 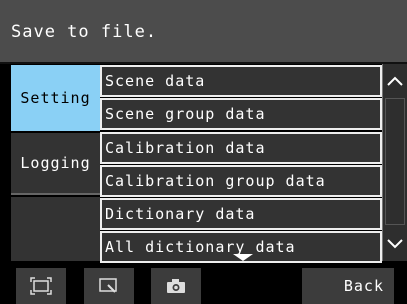 I want to click on scroll-up-button, so click(x=395, y=81).